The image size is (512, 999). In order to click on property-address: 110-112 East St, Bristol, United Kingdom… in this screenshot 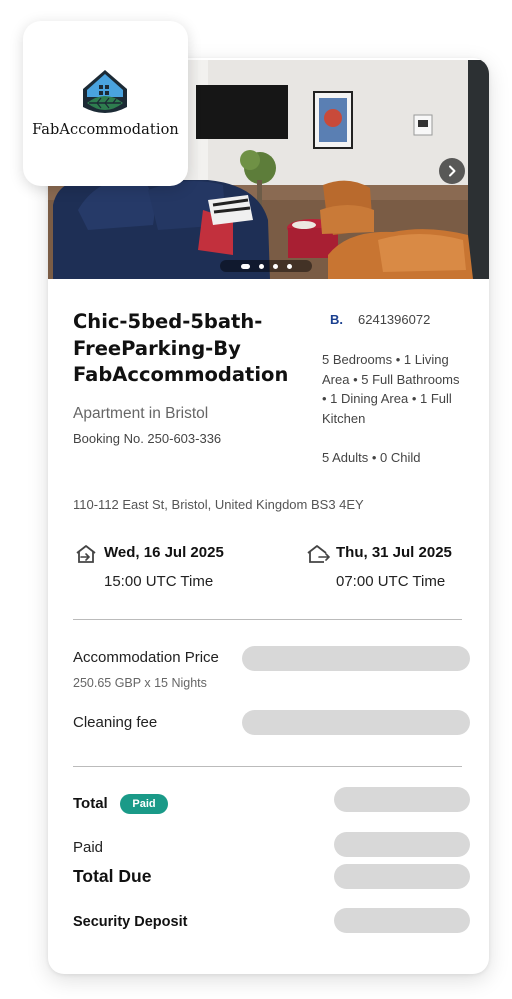, I will do `click(218, 504)`.